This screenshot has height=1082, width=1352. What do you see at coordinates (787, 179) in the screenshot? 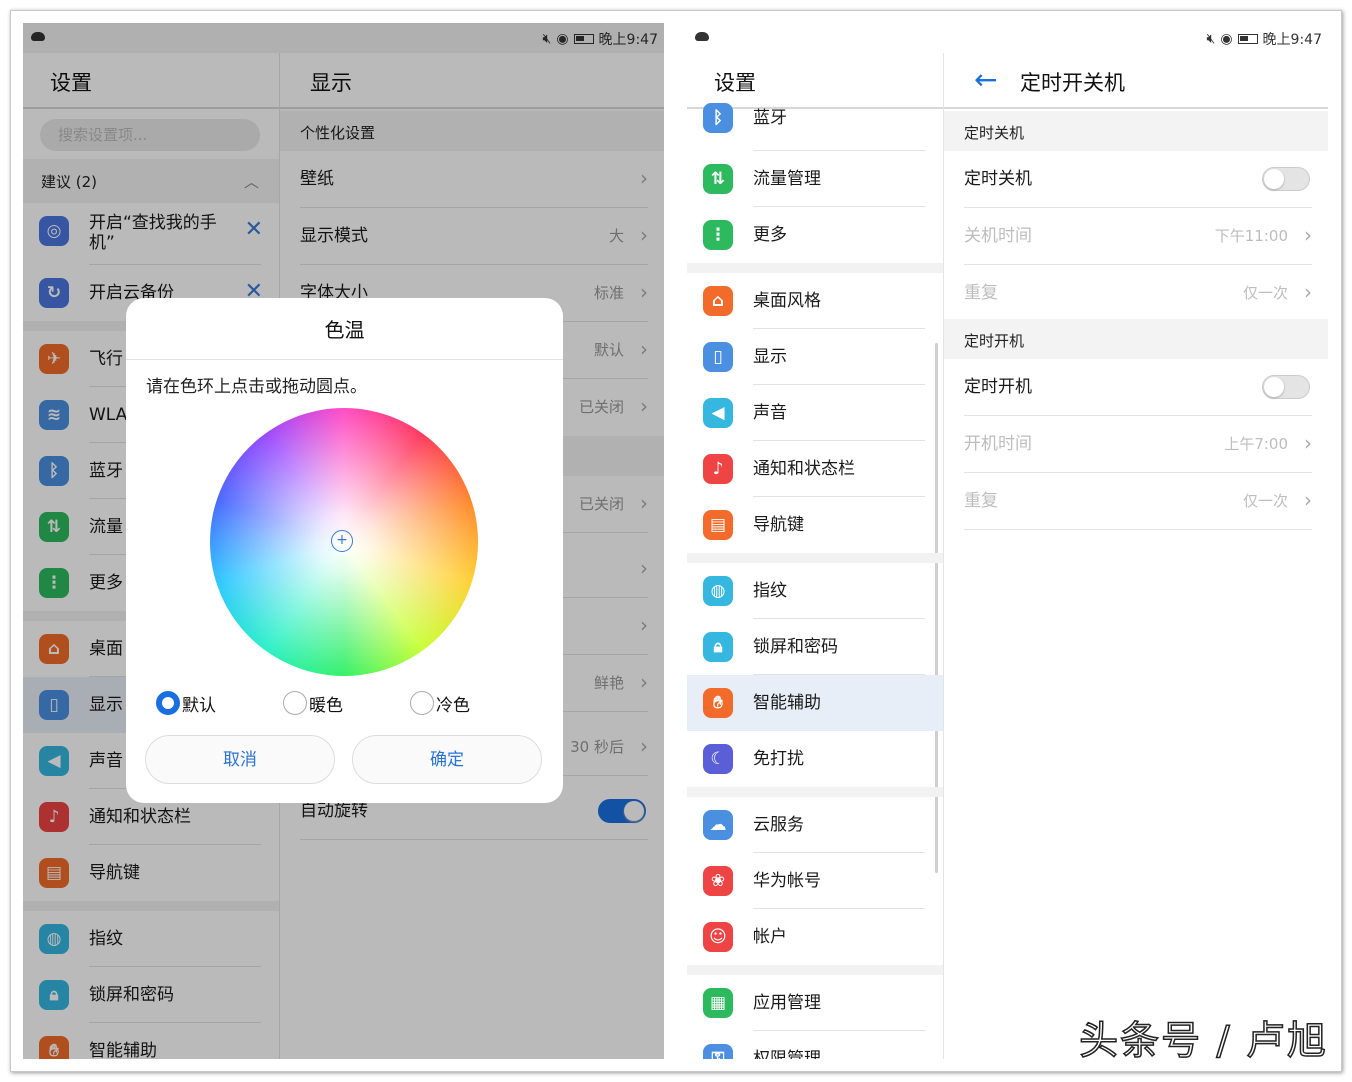
I see `sidebar-item-label: 流量管理` at bounding box center [787, 179].